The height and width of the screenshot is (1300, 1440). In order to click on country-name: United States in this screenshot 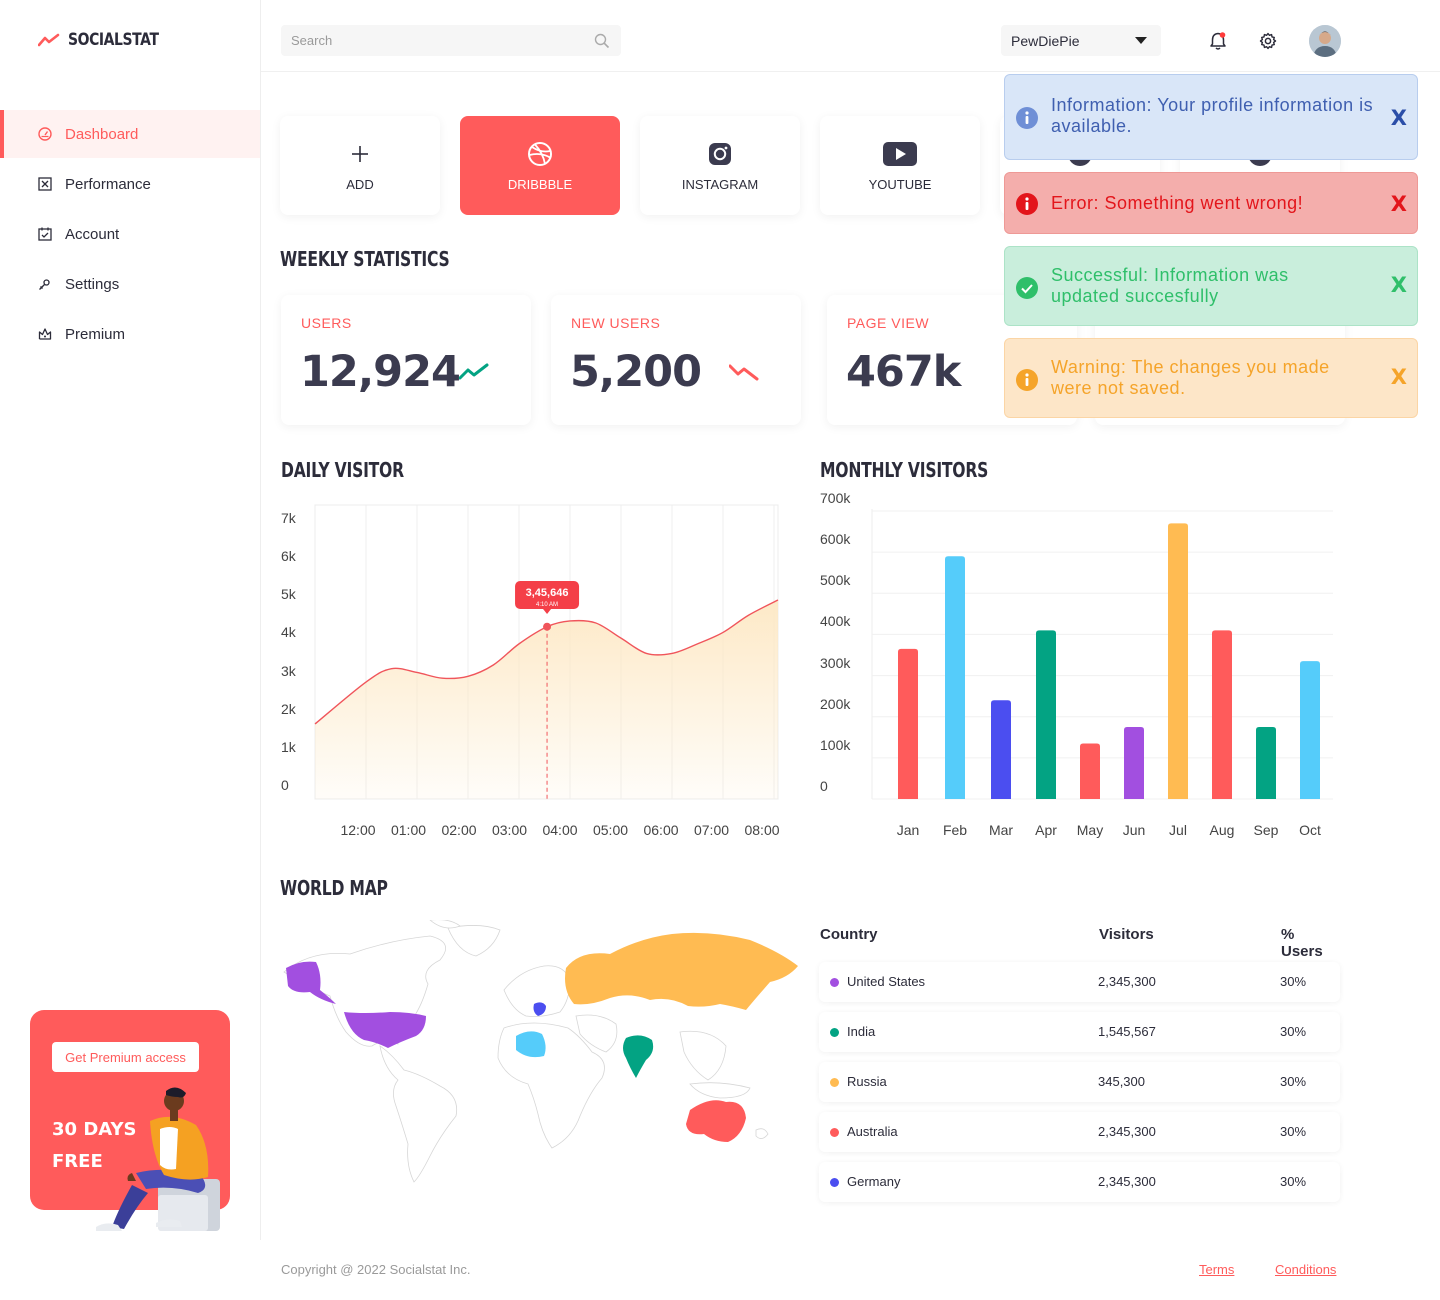, I will do `click(886, 981)`.